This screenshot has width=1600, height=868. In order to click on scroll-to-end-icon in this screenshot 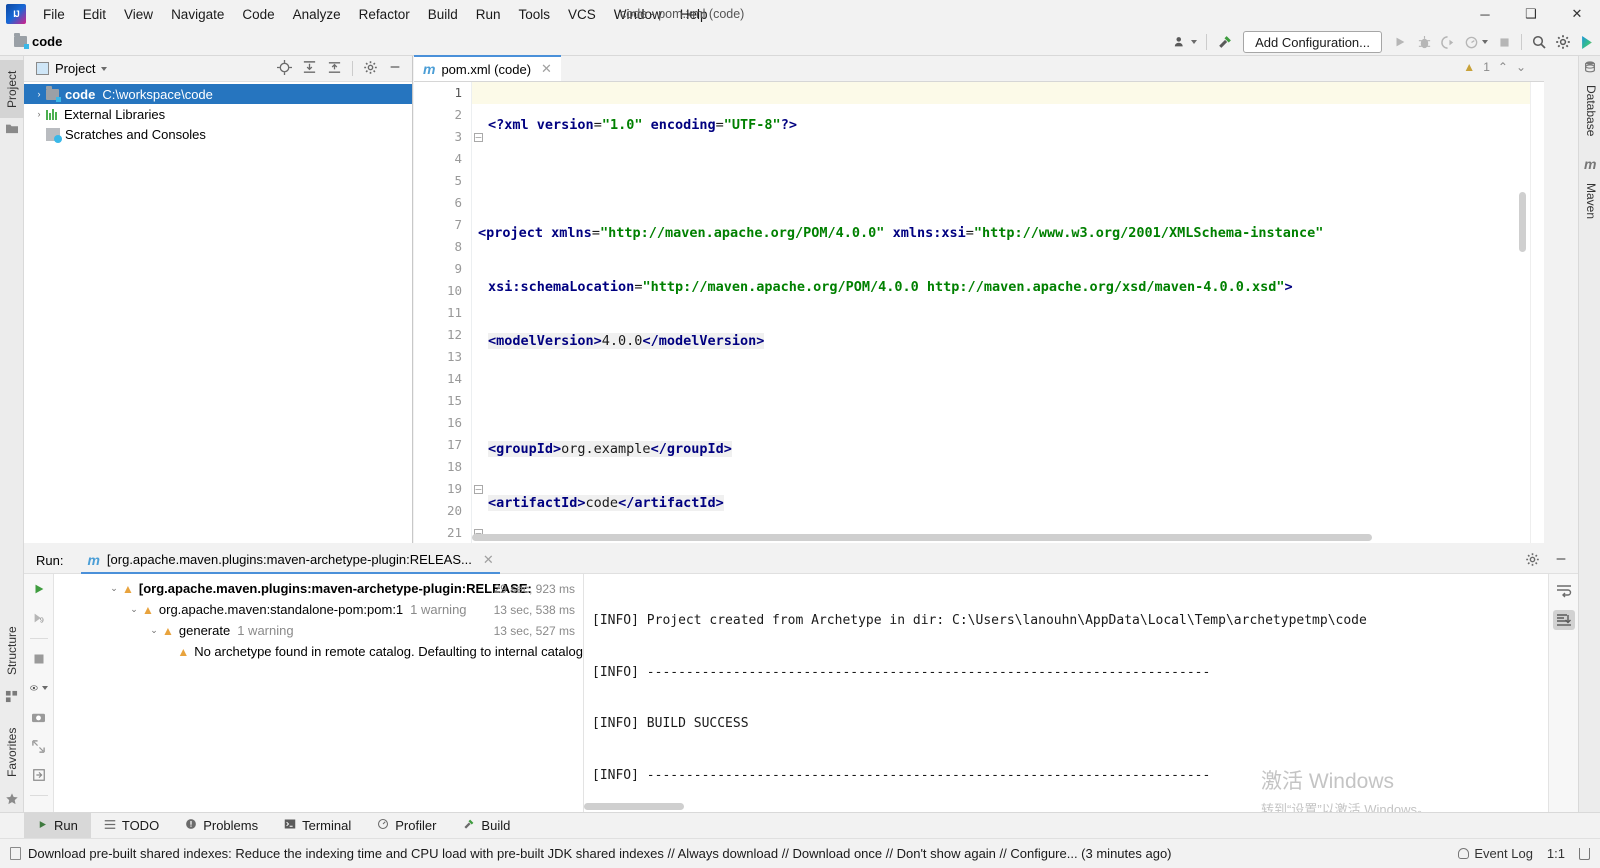, I will do `click(1563, 620)`.